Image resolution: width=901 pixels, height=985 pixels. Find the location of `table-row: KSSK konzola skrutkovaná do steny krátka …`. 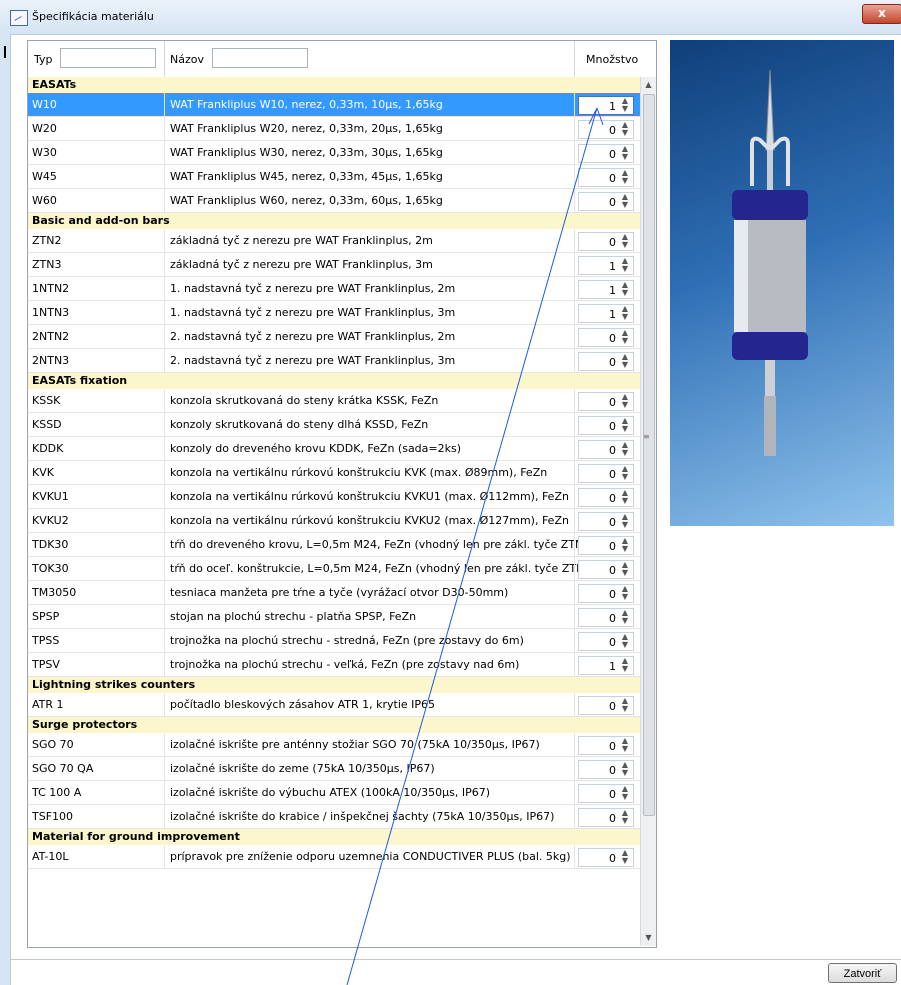

table-row: KSSK konzola skrutkovaná do steny krátka … is located at coordinates (334, 401).